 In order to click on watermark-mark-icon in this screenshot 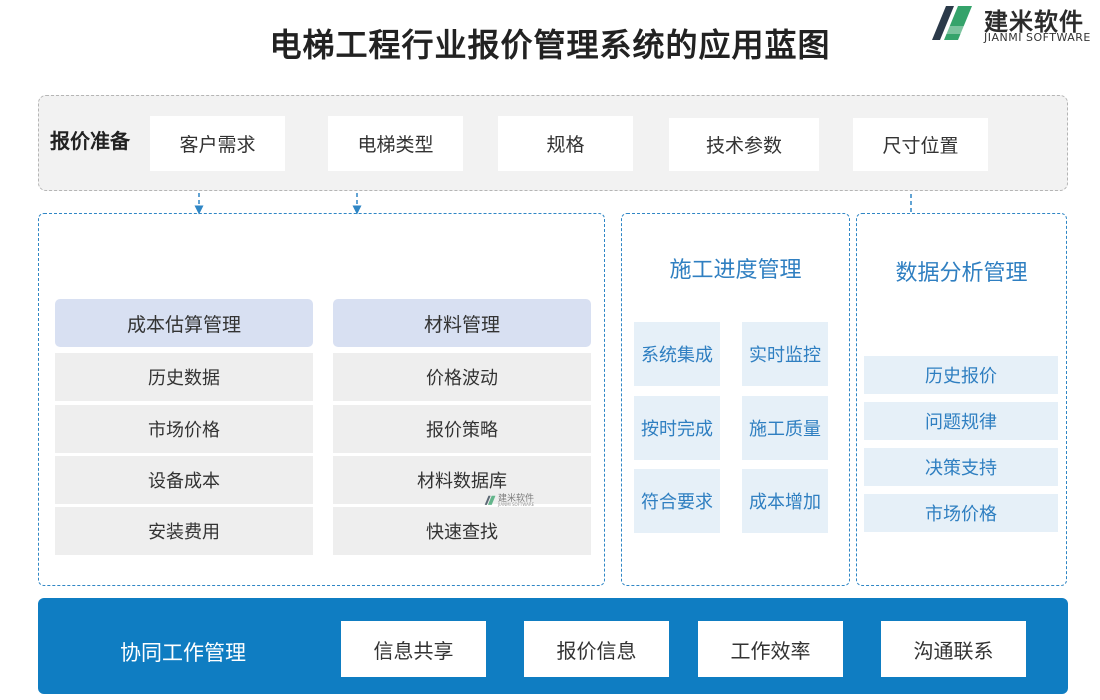, I will do `click(490, 500)`.